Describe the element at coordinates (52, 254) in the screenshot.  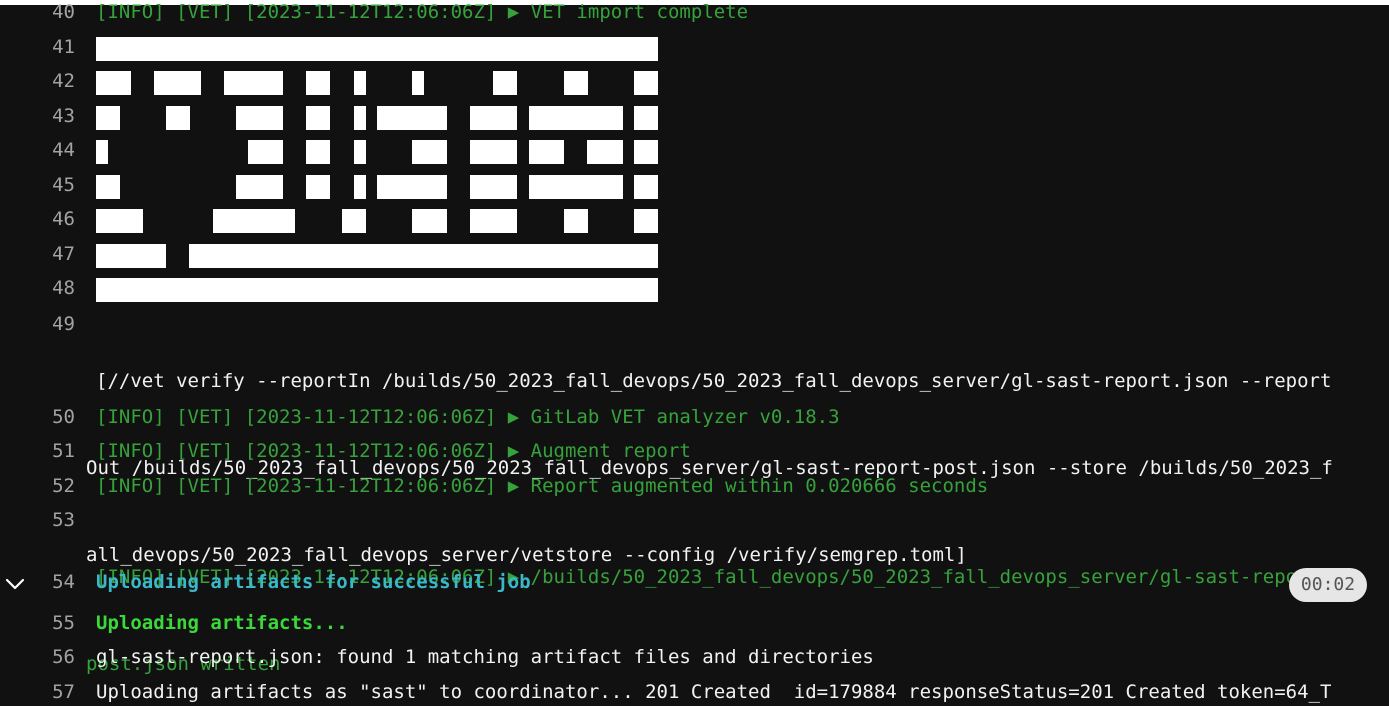
I see `line-number: 47` at that location.